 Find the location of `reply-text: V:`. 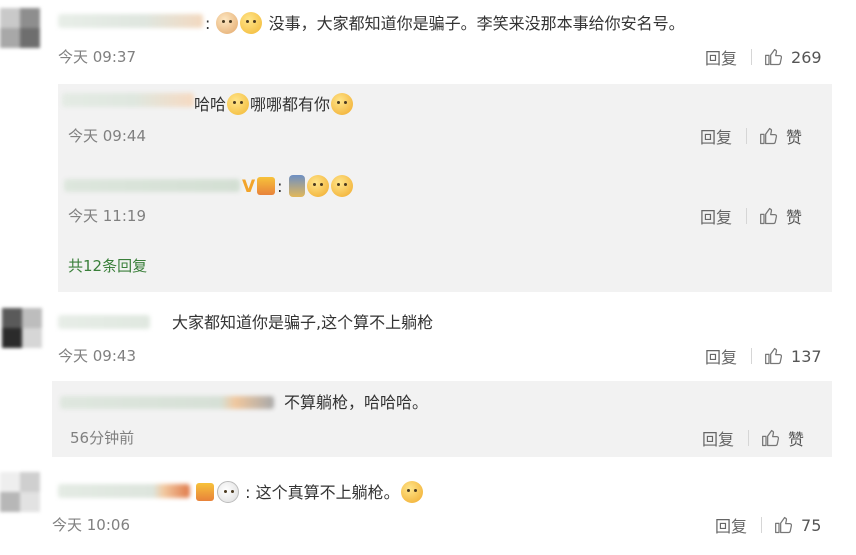

reply-text: V: is located at coordinates (298, 186).